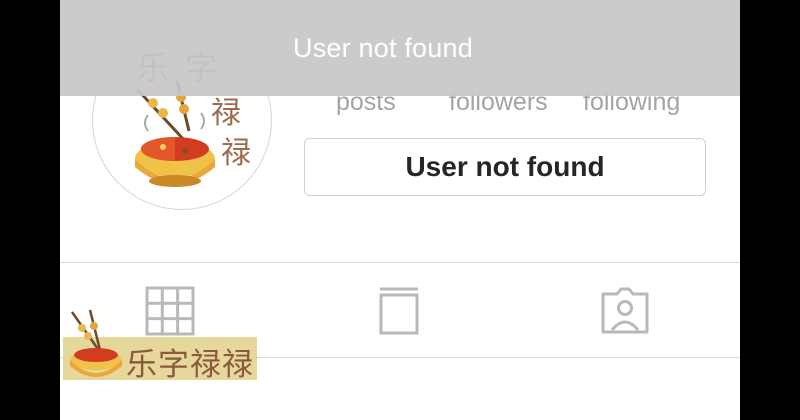 This screenshot has width=800, height=420. I want to click on feed-icon, so click(399, 311).